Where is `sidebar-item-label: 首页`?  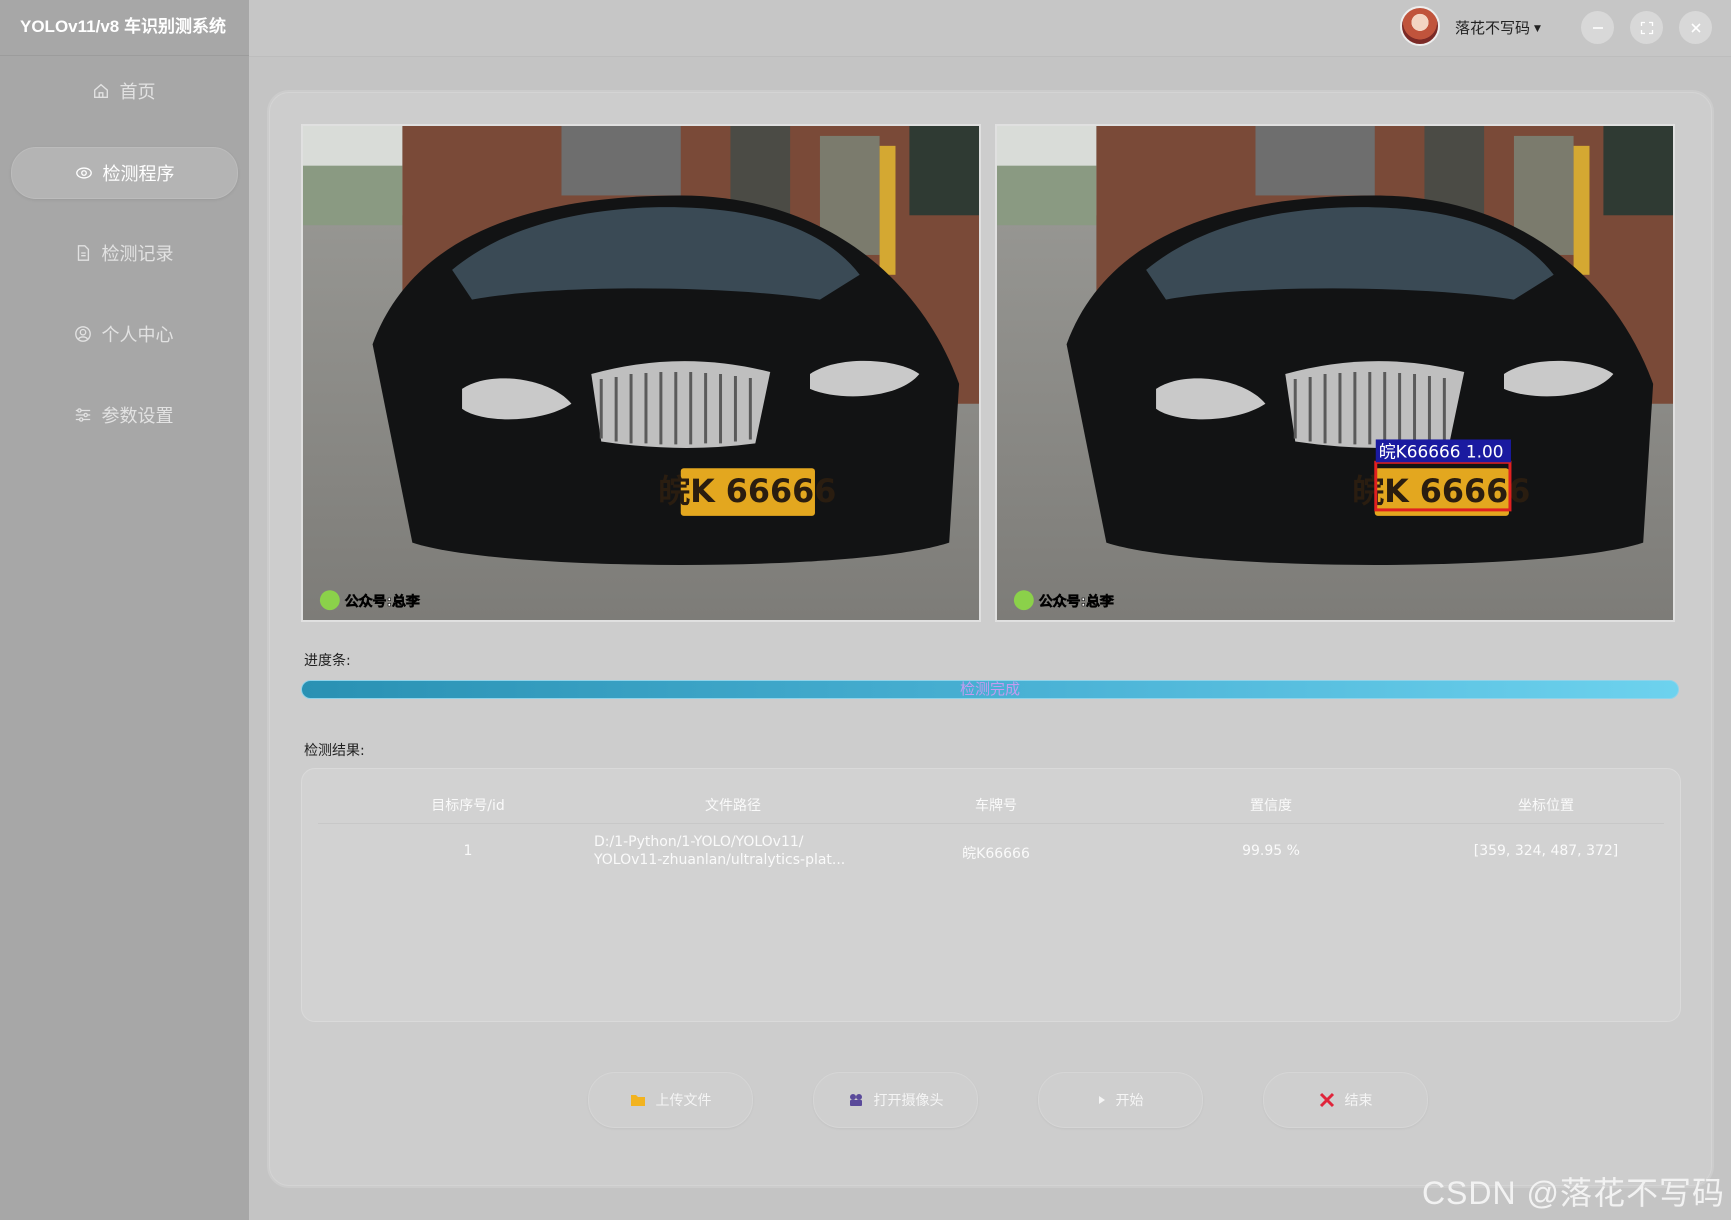 sidebar-item-label: 首页 is located at coordinates (137, 92).